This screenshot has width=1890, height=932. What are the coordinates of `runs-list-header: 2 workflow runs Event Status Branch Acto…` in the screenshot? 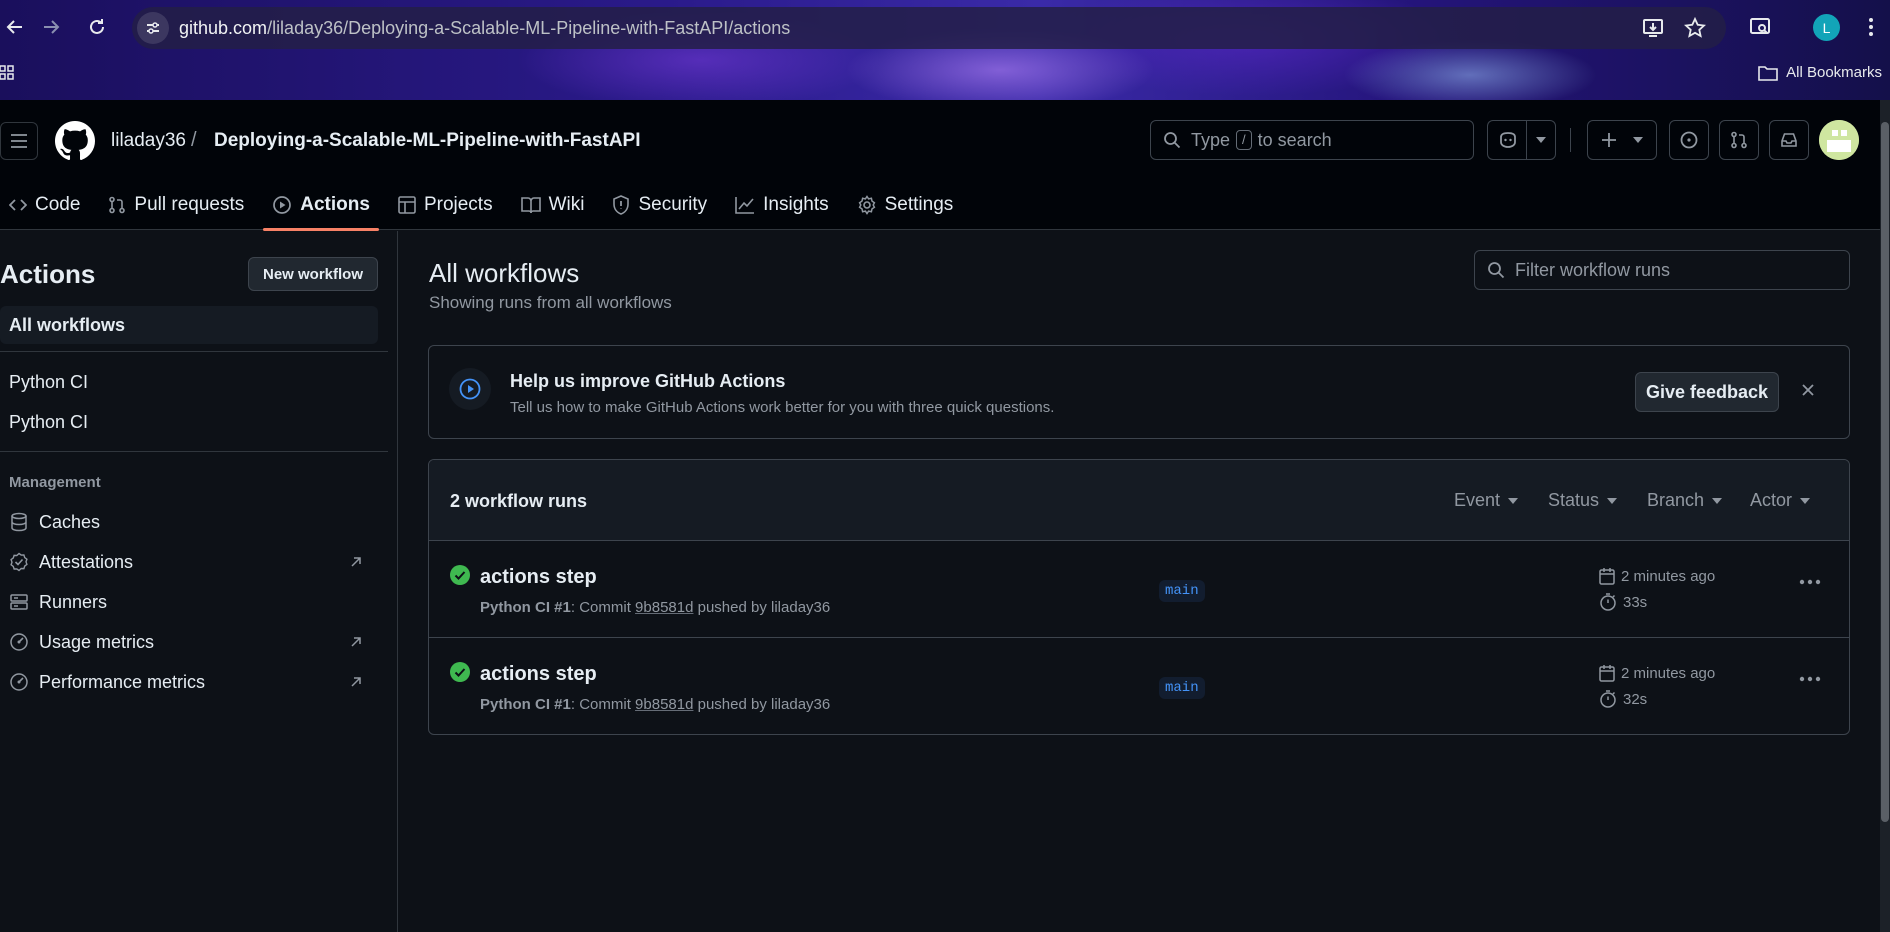 It's located at (1139, 500).